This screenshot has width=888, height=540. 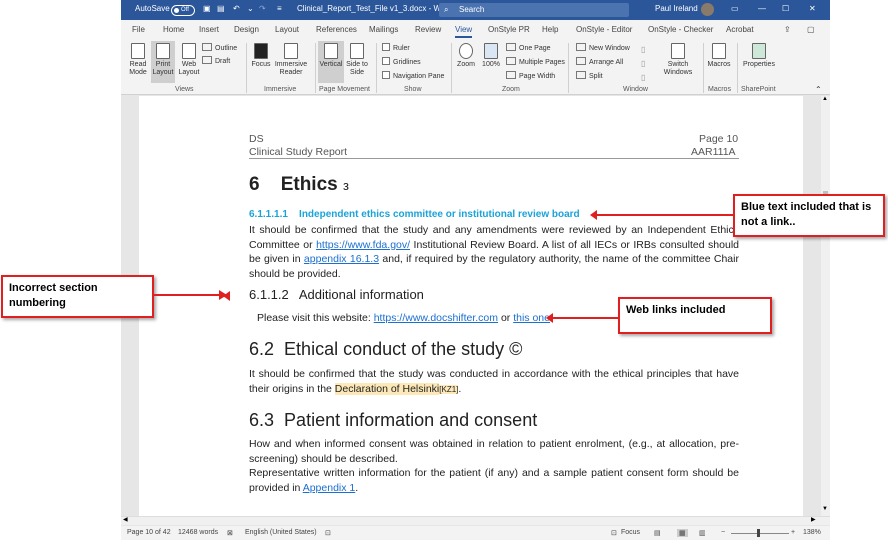 I want to click on zoom-slider, so click(x=760, y=533).